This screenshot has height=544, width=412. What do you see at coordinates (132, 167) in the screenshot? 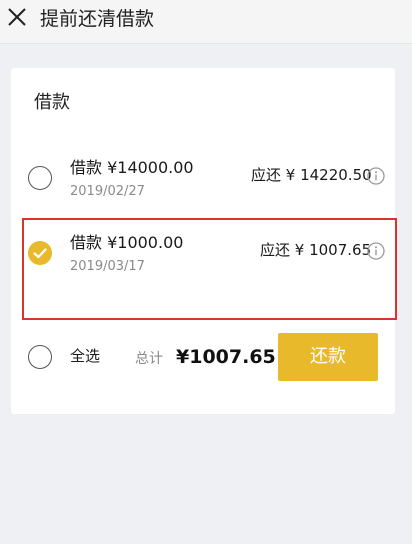
I see `loan-1-name: 借款 ¥14000.00` at bounding box center [132, 167].